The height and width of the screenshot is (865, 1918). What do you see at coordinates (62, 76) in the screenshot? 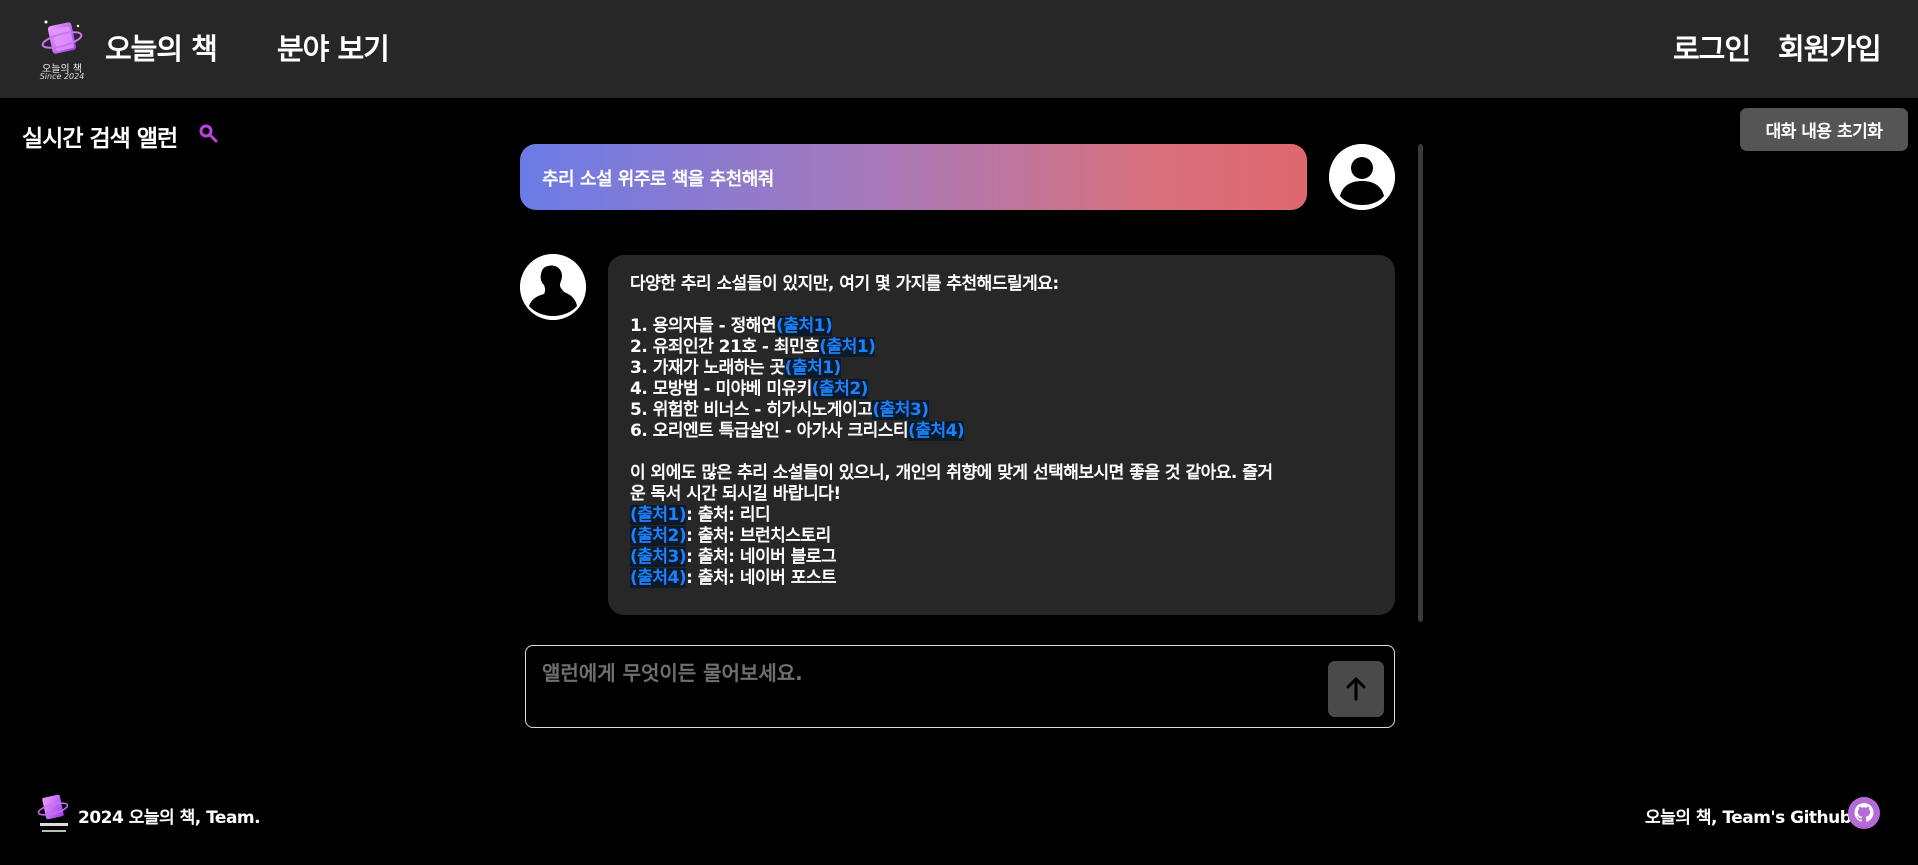
I see `logo-subtitle: Since 2024` at bounding box center [62, 76].